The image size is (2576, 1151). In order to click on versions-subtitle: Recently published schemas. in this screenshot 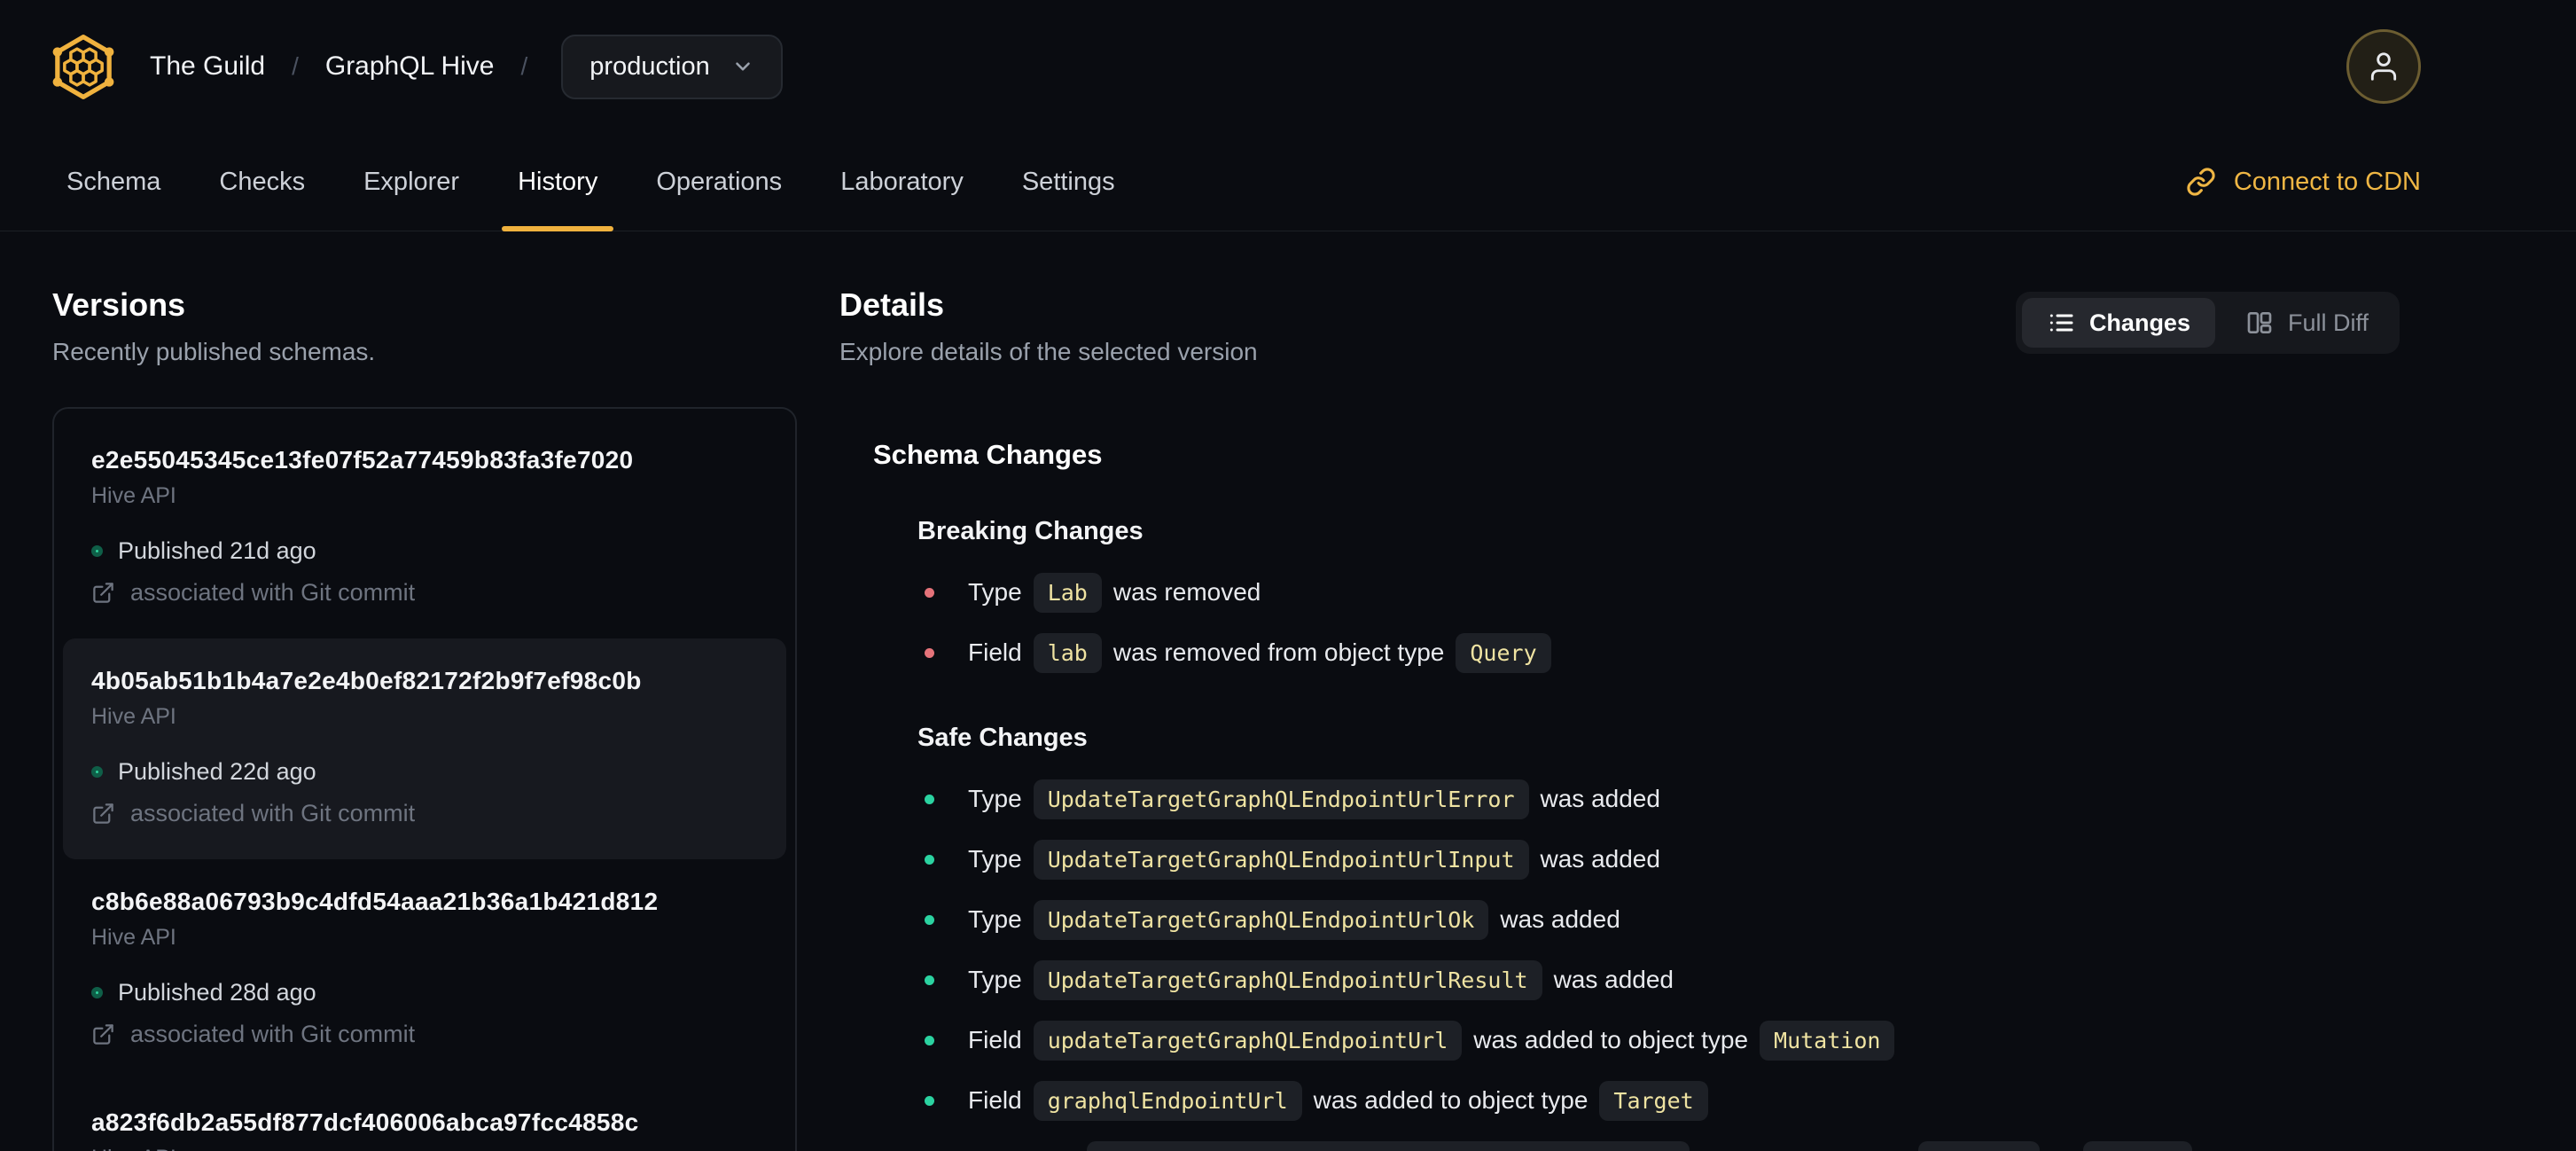, I will do `click(214, 351)`.